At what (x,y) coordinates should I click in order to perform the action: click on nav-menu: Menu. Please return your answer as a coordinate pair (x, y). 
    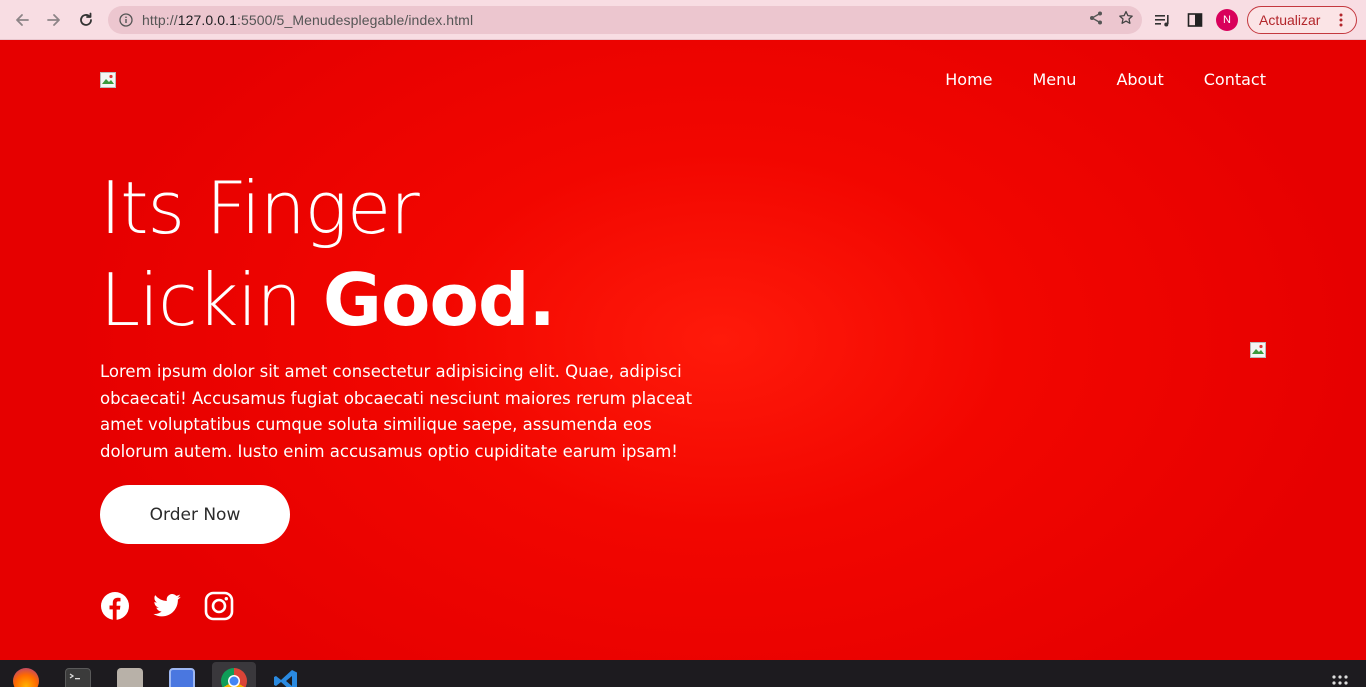
    Looking at the image, I should click on (1055, 79).